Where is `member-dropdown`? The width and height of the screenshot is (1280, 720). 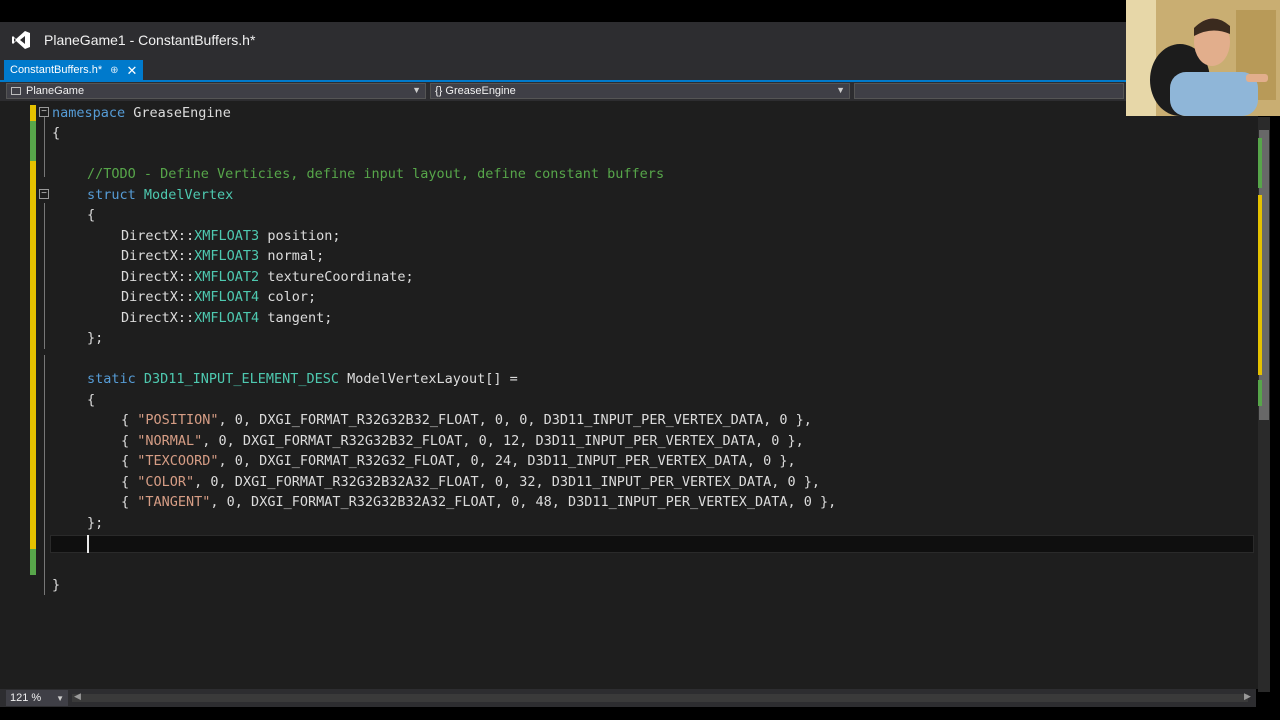
member-dropdown is located at coordinates (989, 91).